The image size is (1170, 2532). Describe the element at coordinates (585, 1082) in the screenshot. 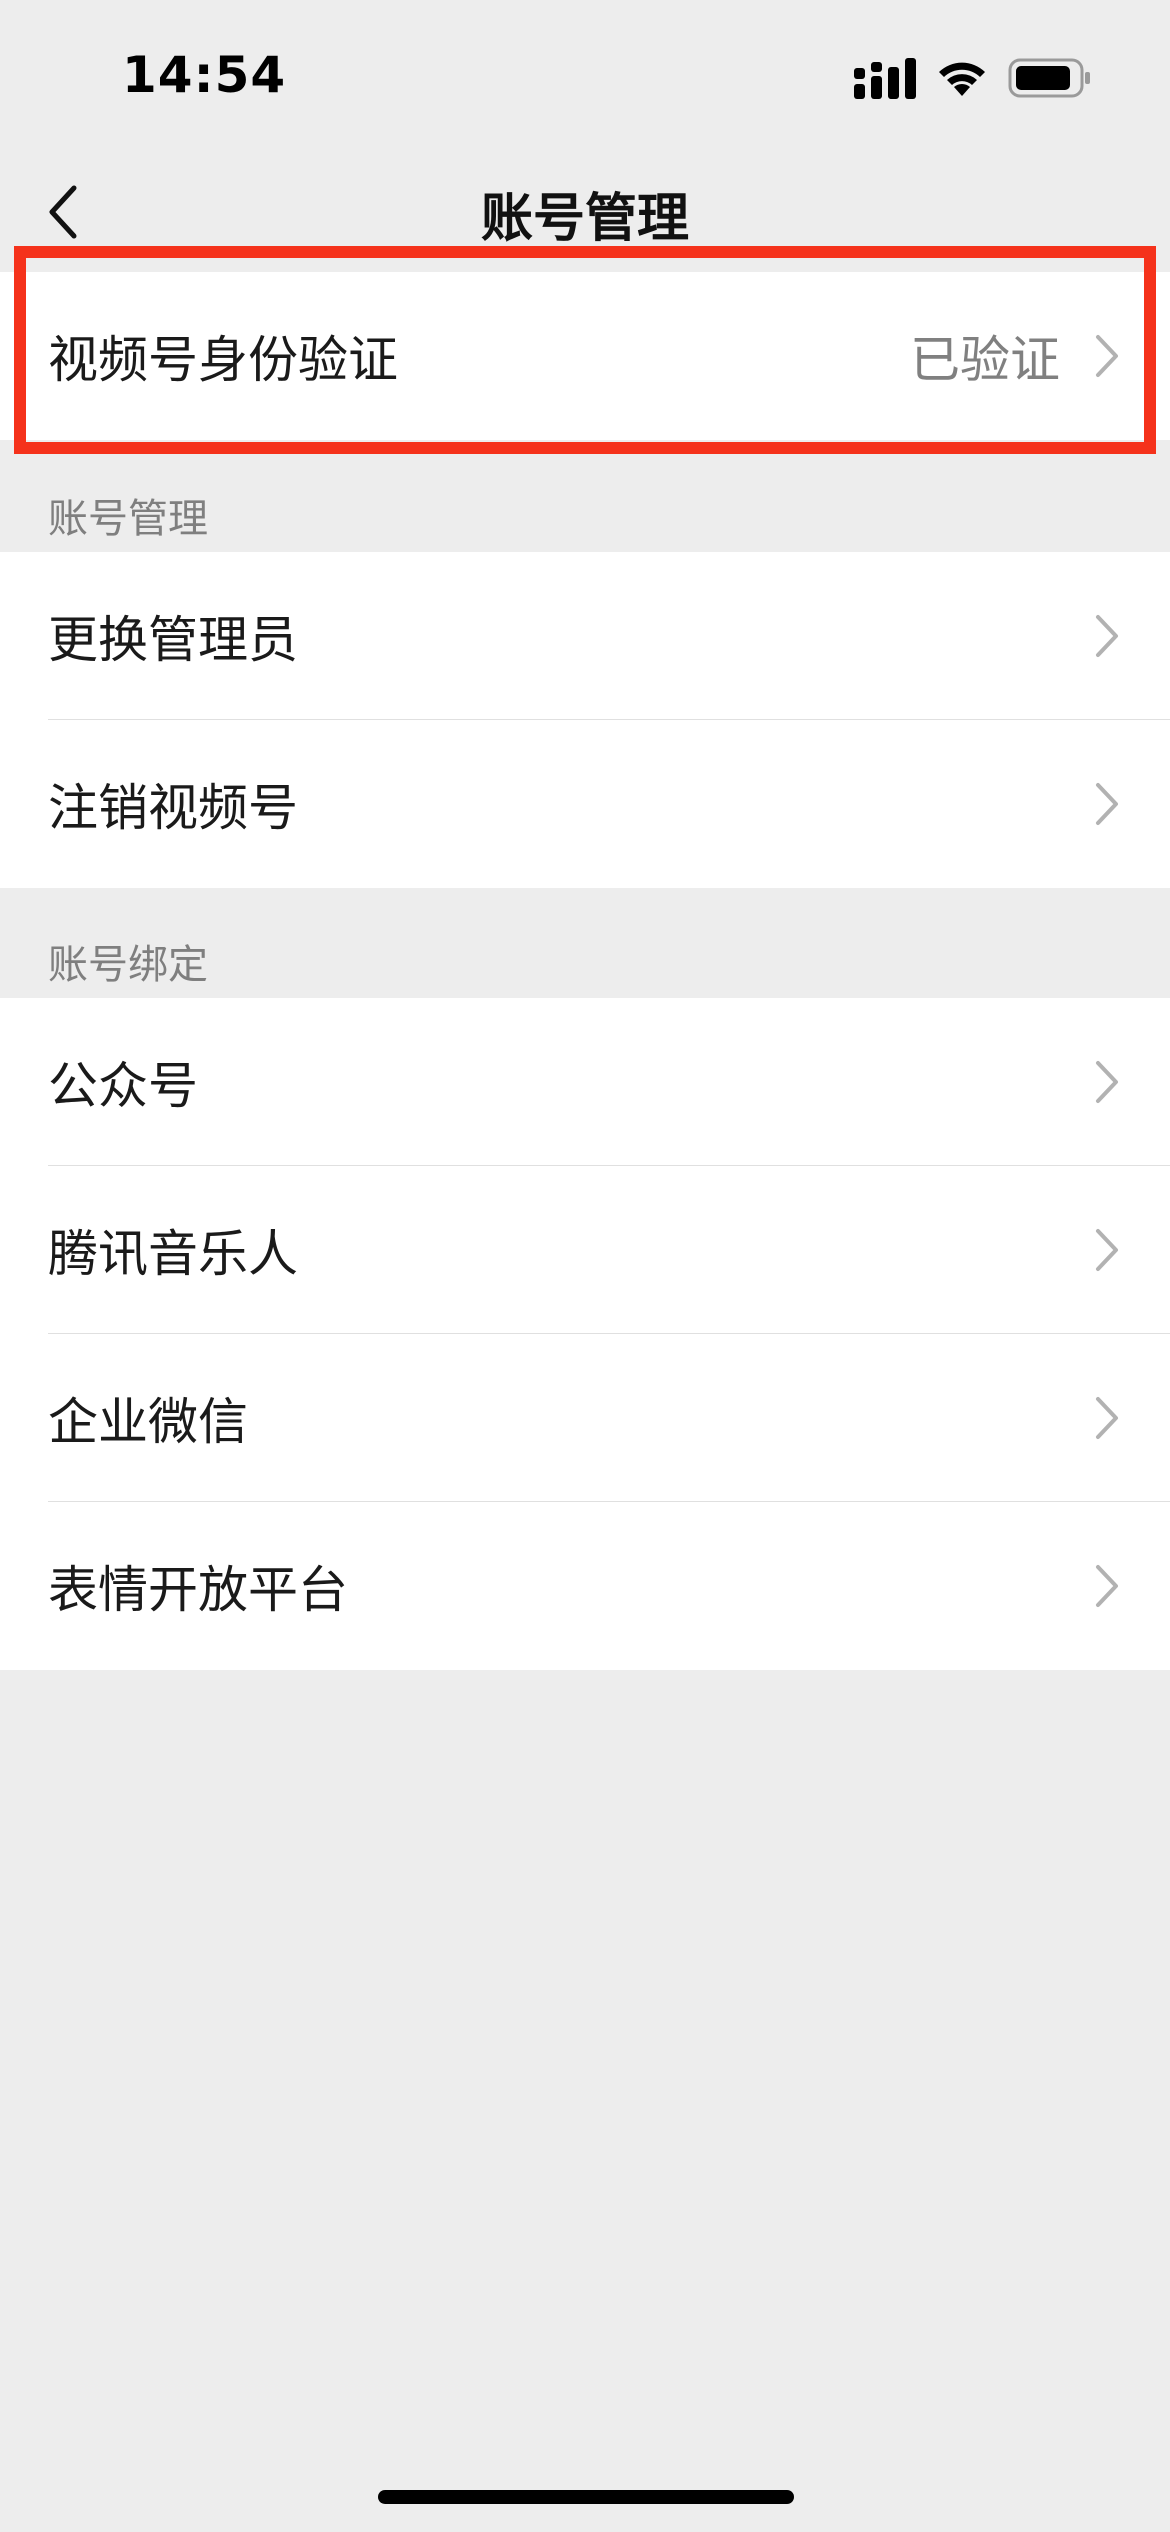

I see `official-account-cell: 公众号` at that location.